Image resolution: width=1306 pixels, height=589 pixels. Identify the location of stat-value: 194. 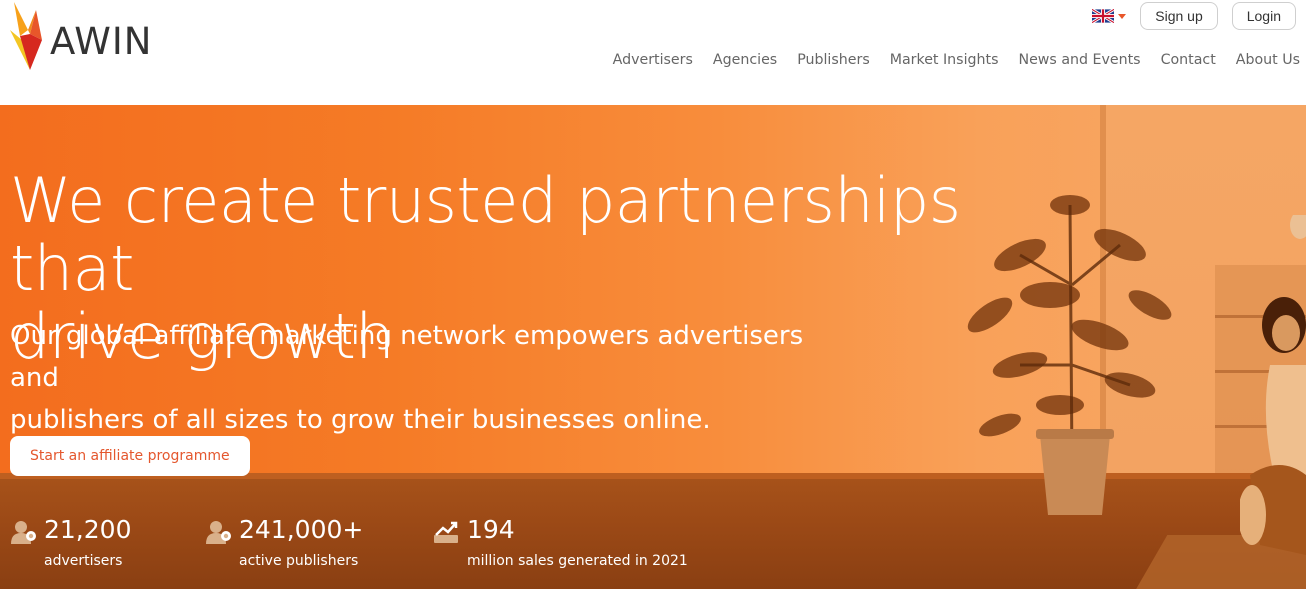
(491, 529).